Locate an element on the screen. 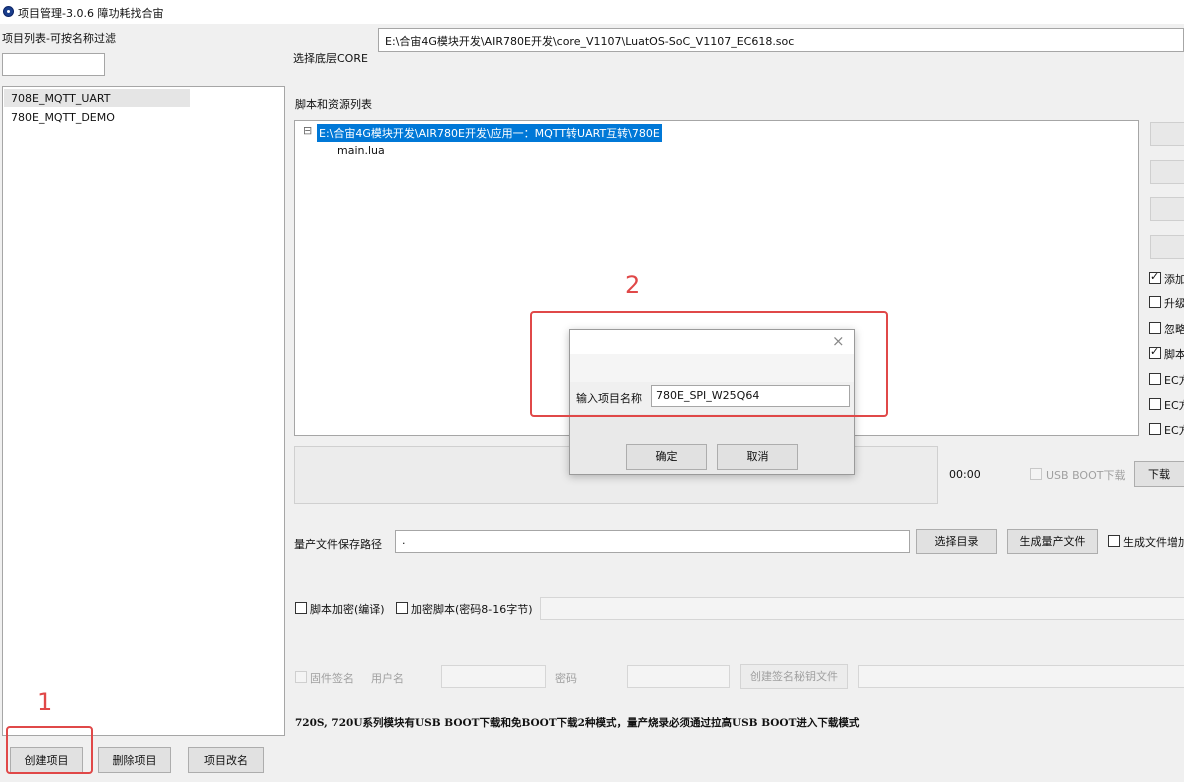  mass-production-path-label: 量产文件保存路径 is located at coordinates (338, 544).